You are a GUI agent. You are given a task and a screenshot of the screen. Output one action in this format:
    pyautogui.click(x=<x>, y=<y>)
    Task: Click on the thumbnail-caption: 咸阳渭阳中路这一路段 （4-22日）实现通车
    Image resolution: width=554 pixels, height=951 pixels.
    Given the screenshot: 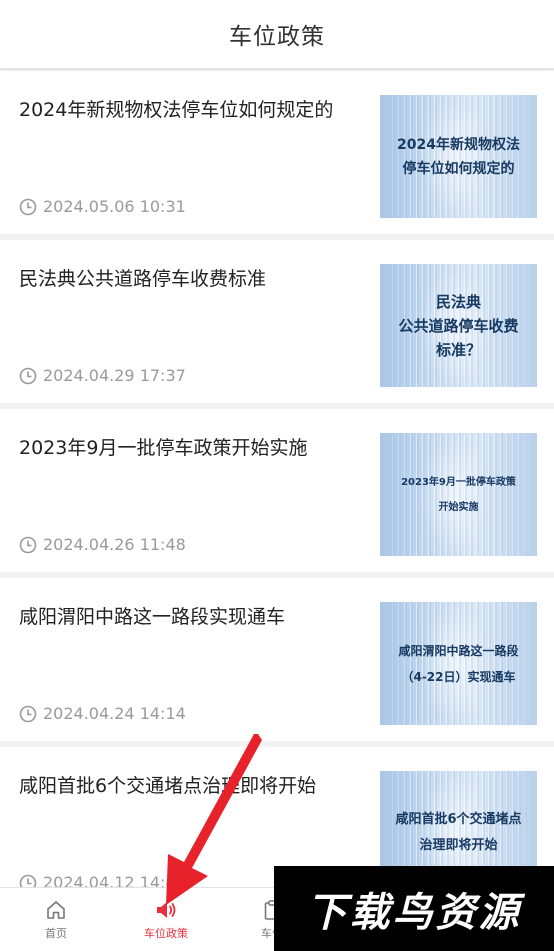 What is the action you would take?
    pyautogui.click(x=458, y=663)
    